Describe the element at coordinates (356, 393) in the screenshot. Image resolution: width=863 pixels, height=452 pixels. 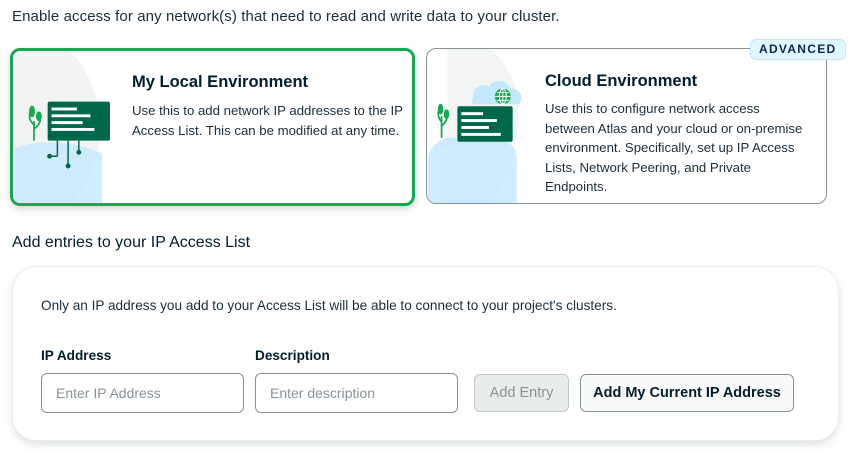
I see `description-input` at that location.